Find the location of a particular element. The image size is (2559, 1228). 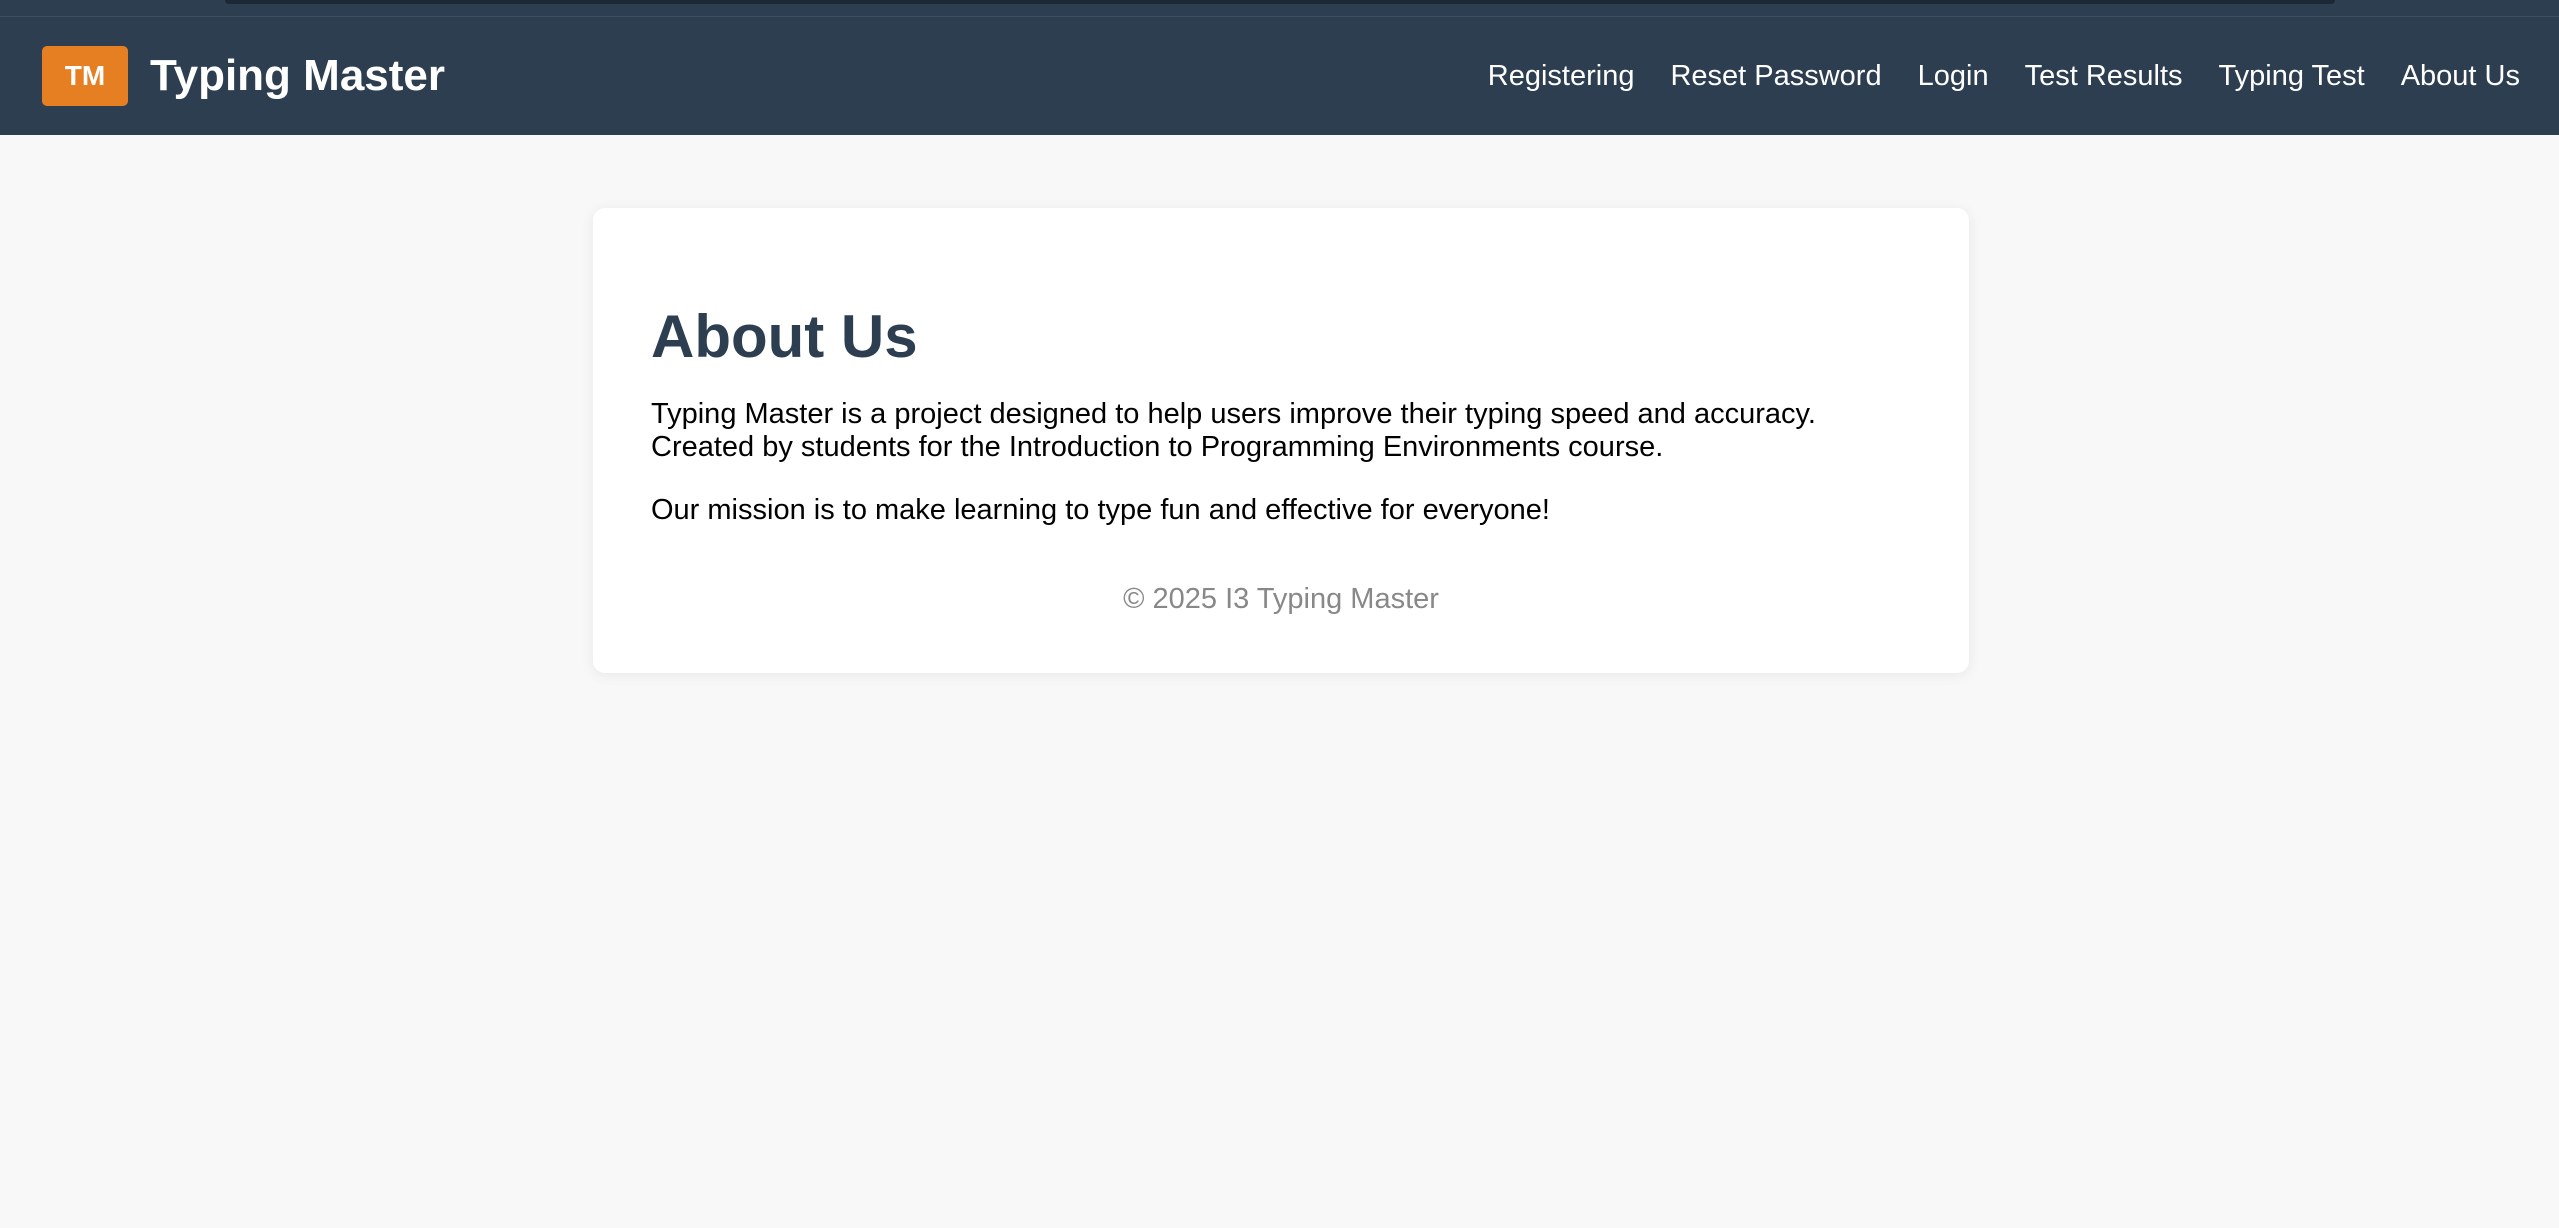

nav-link-about-us: About Us is located at coordinates (2460, 76).